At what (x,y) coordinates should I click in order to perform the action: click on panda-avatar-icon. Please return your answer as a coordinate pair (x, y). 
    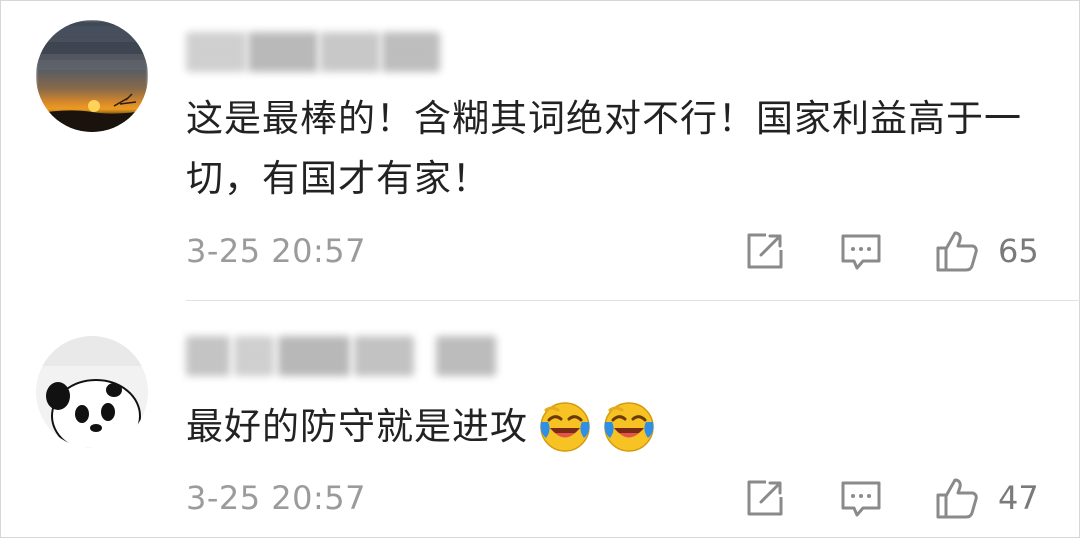
    Looking at the image, I should click on (92, 392).